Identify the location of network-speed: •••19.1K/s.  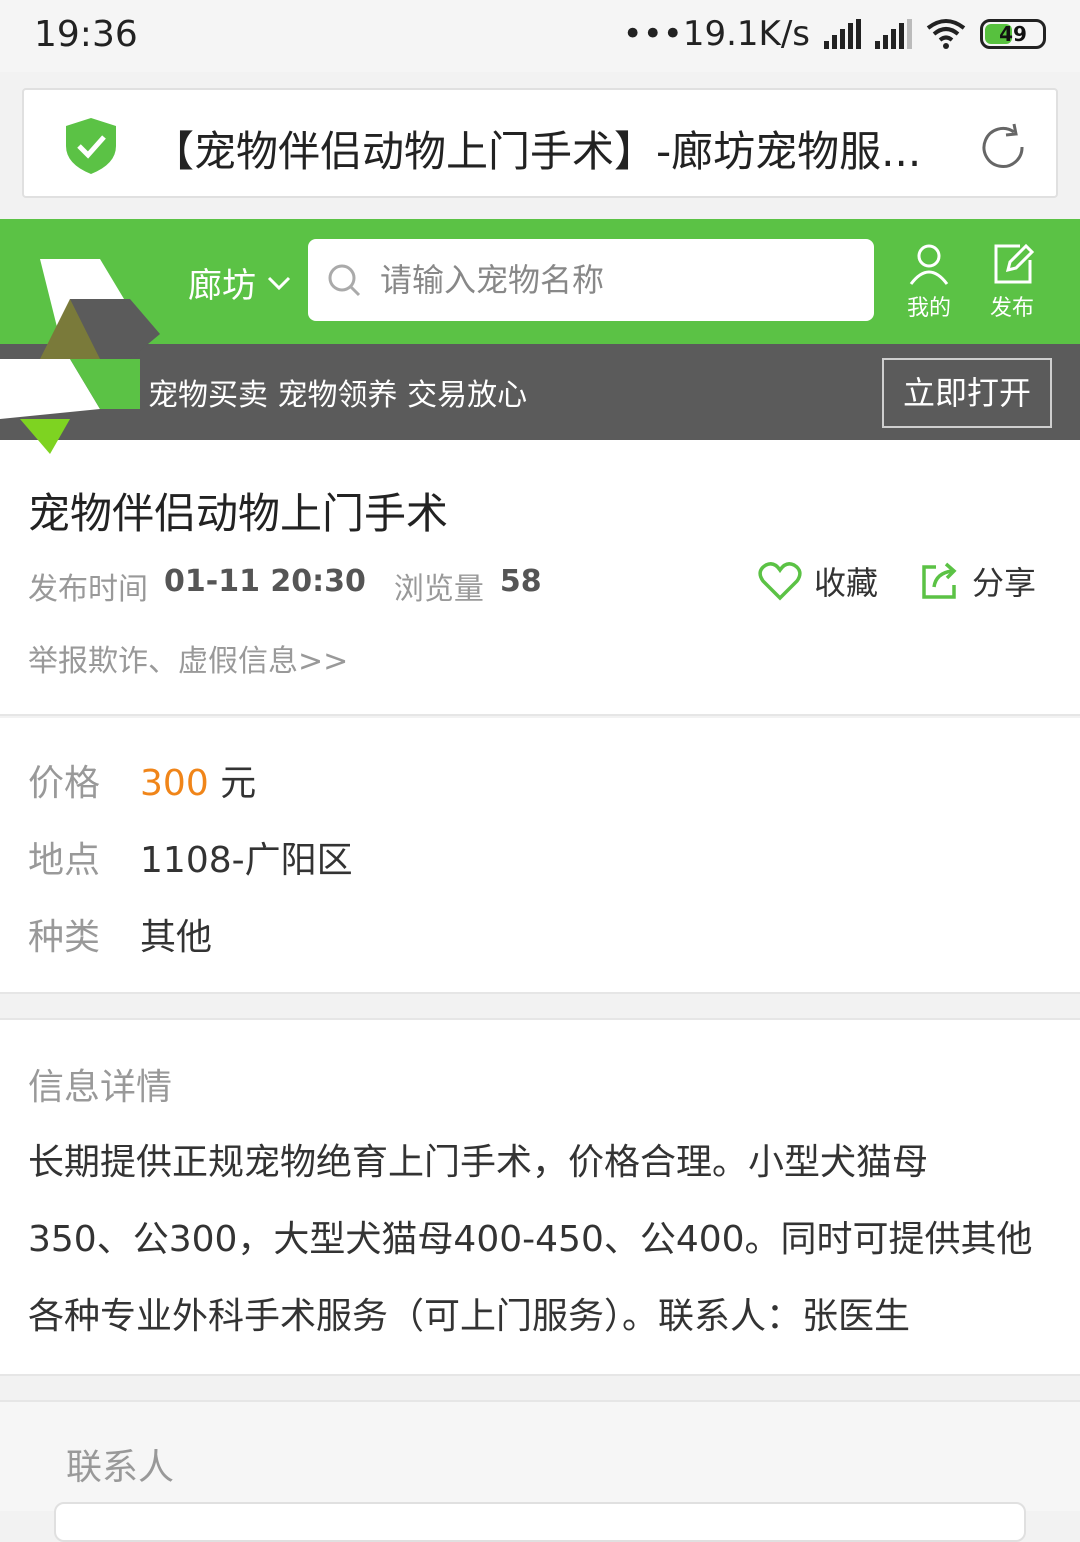
(716, 34).